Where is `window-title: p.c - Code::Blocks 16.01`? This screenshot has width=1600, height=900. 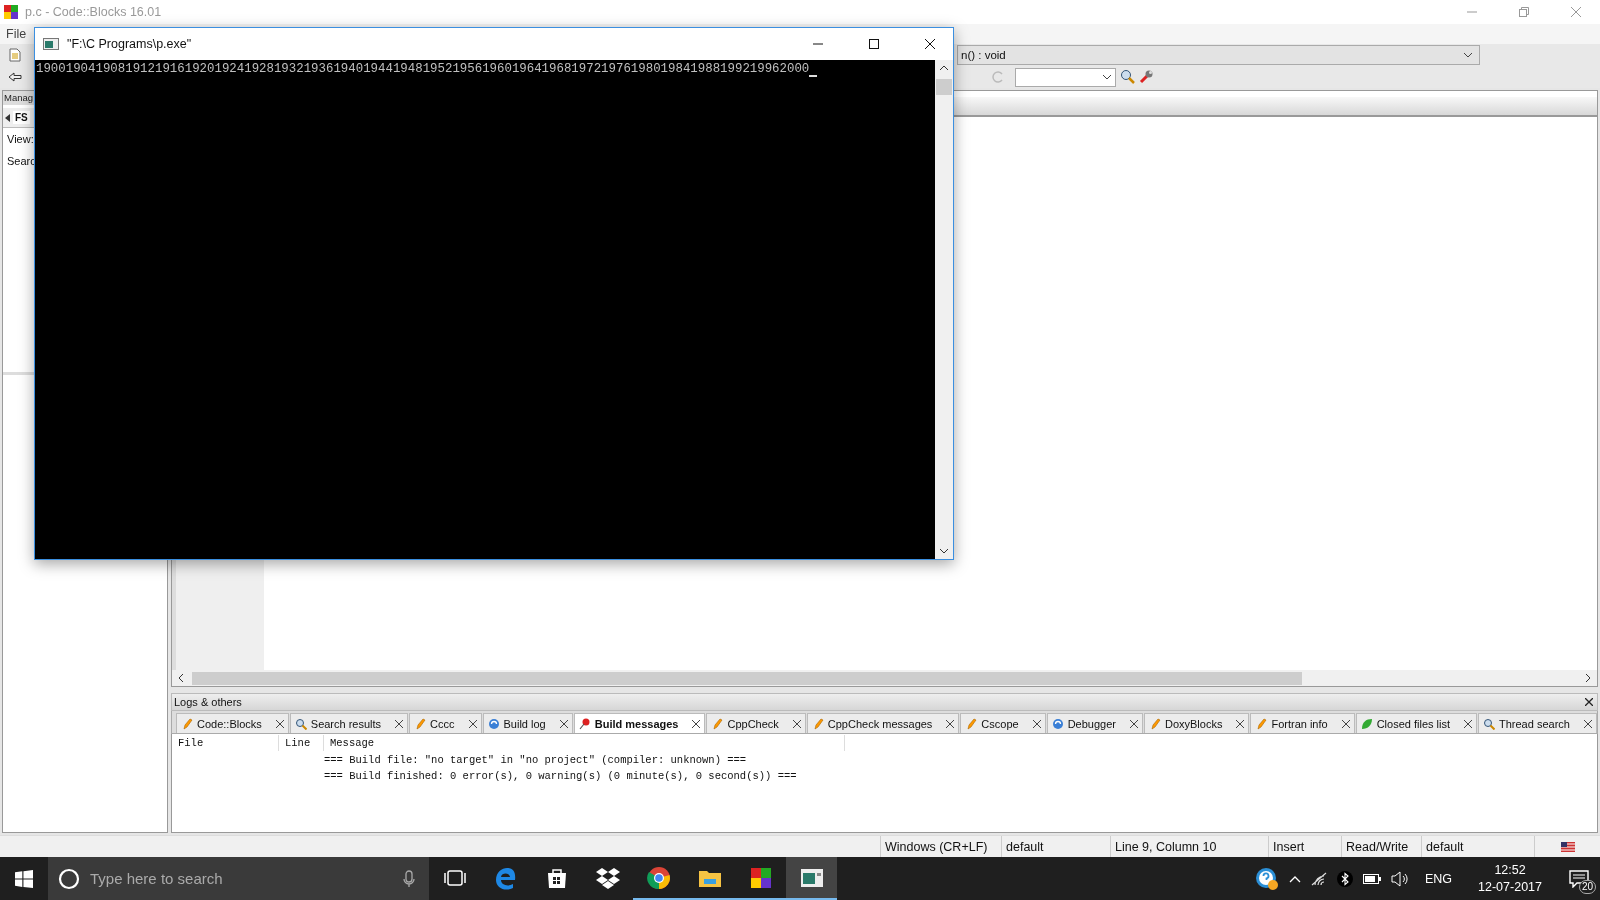 window-title: p.c - Code::Blocks 16.01 is located at coordinates (93, 12).